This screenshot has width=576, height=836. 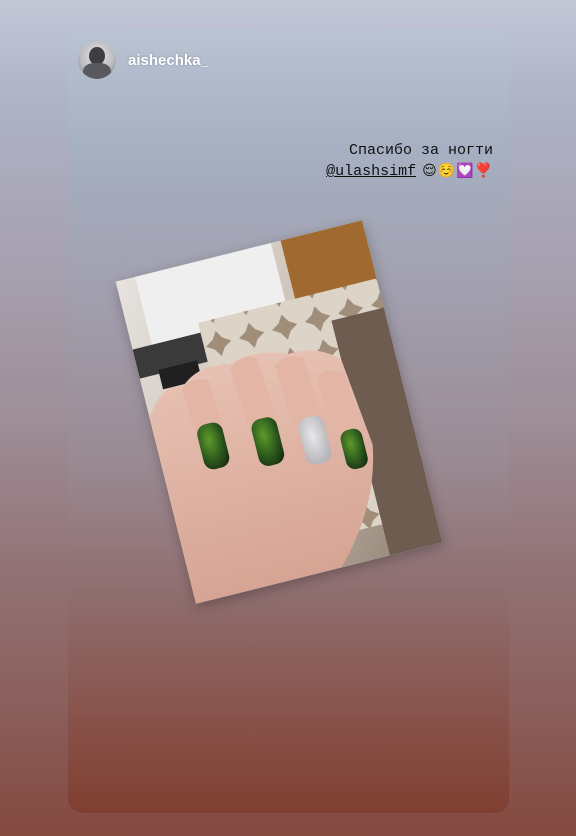 What do you see at coordinates (97, 60) in the screenshot?
I see `profile-avatar` at bounding box center [97, 60].